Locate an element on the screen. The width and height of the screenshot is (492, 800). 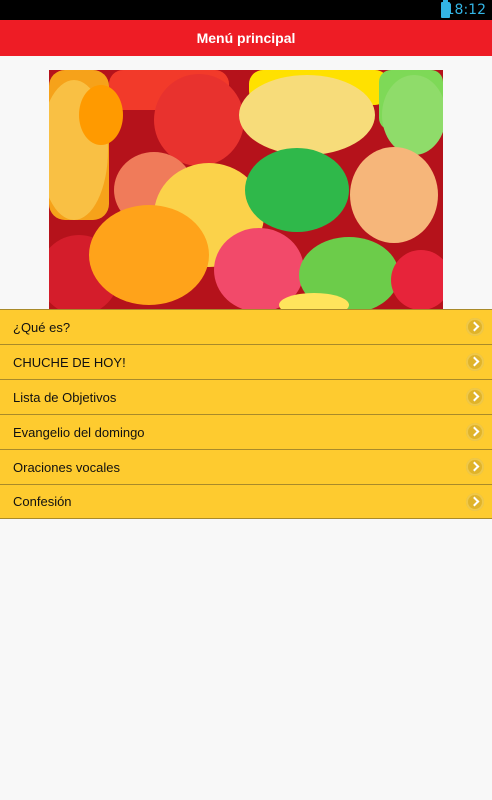
menu-item-lista-de-objetivos: Lista de Objetivos is located at coordinates (246, 396).